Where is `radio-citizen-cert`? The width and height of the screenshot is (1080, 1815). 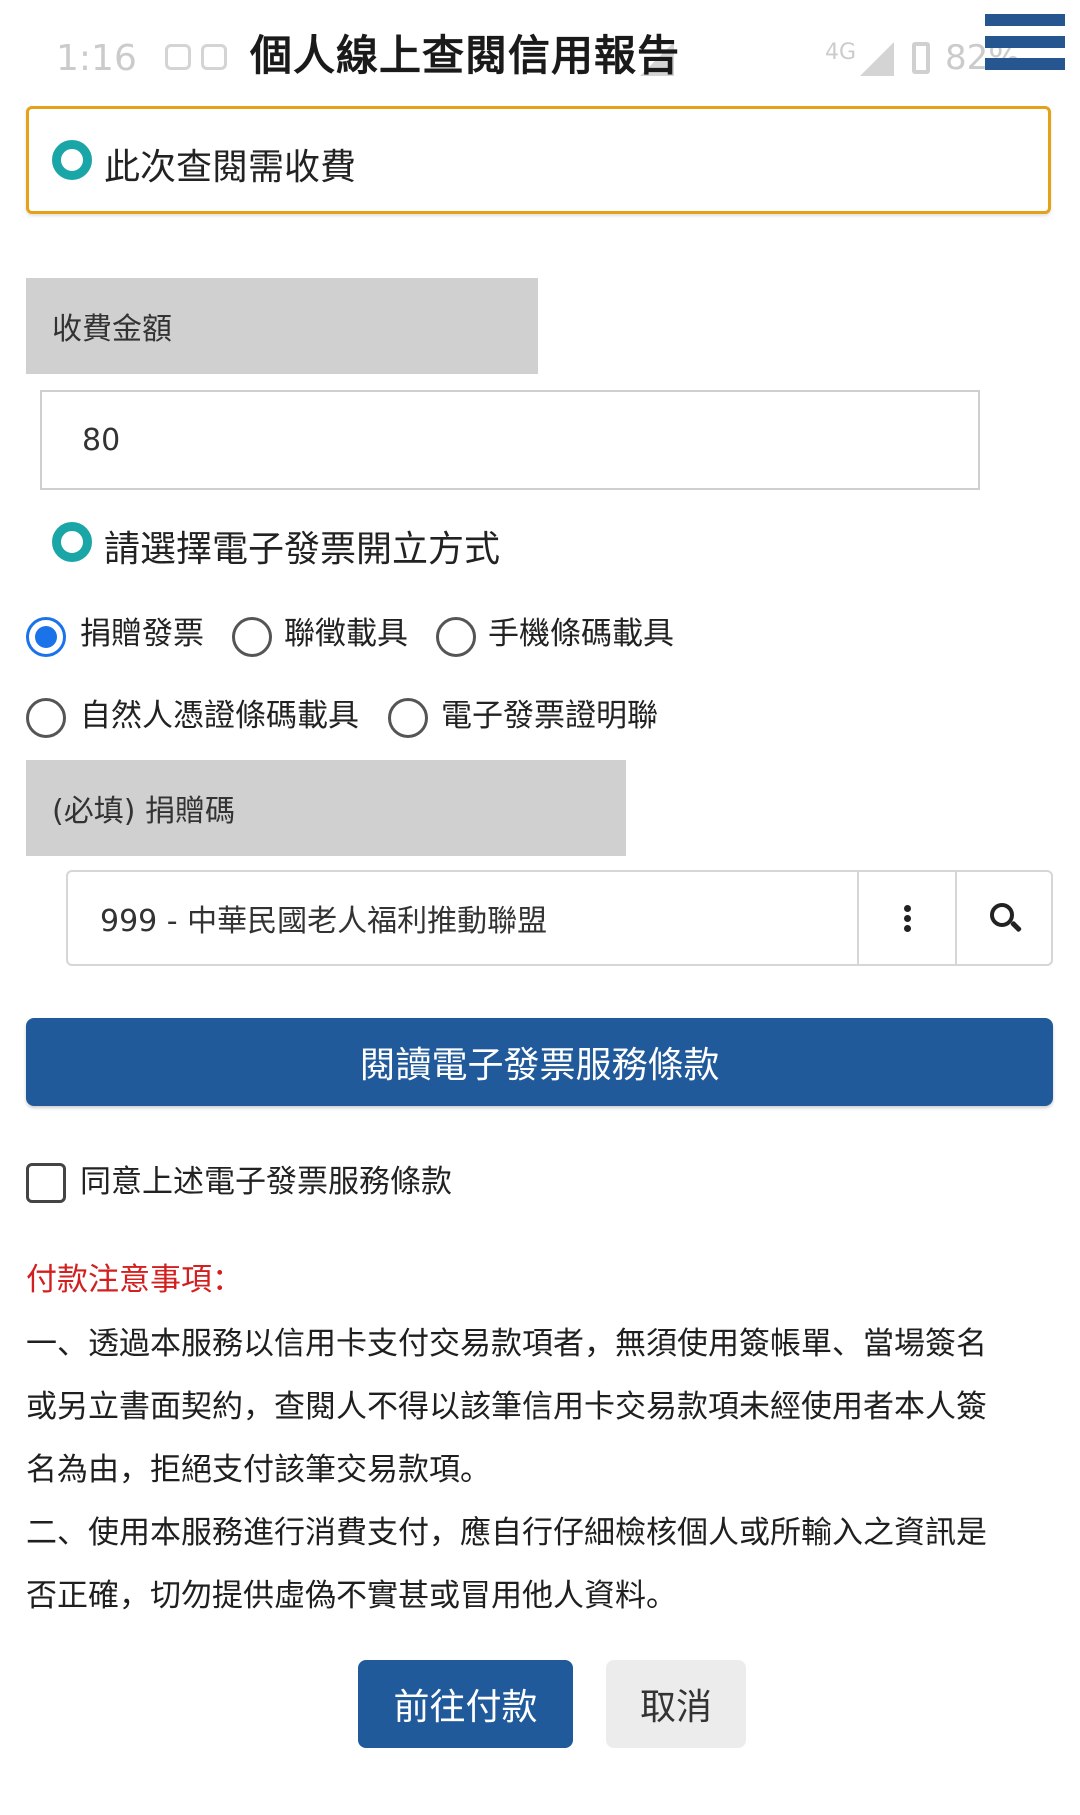
radio-citizen-cert is located at coordinates (46, 718).